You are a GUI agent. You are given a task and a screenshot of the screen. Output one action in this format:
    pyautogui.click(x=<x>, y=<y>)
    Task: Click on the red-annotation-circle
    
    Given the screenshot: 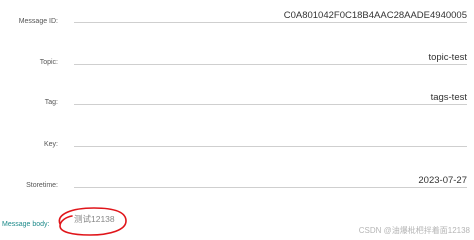 What is the action you would take?
    pyautogui.click(x=92, y=221)
    